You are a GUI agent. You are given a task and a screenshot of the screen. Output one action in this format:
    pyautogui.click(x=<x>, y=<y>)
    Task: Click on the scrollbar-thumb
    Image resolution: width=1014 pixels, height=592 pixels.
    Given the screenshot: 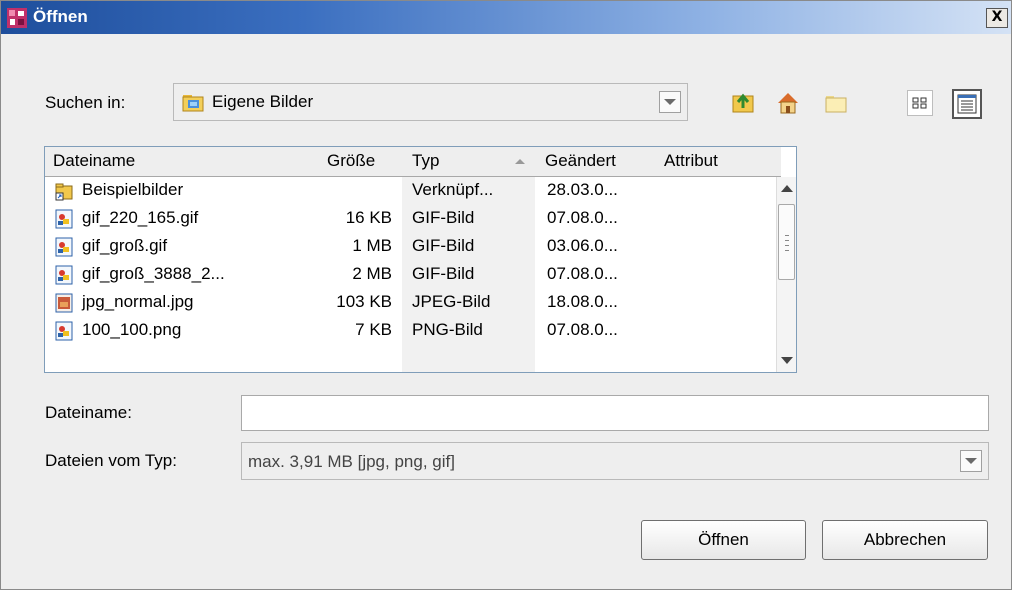 What is the action you would take?
    pyautogui.click(x=786, y=242)
    